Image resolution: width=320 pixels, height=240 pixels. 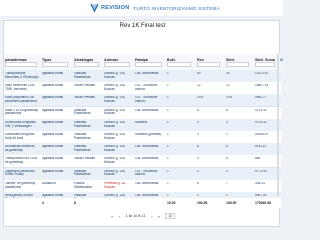 I want to click on total-sum: 175265.96, so click(x=263, y=203).